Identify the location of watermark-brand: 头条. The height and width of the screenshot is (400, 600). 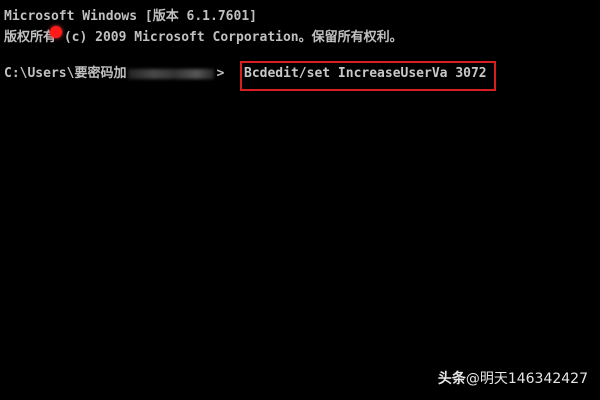
(451, 379).